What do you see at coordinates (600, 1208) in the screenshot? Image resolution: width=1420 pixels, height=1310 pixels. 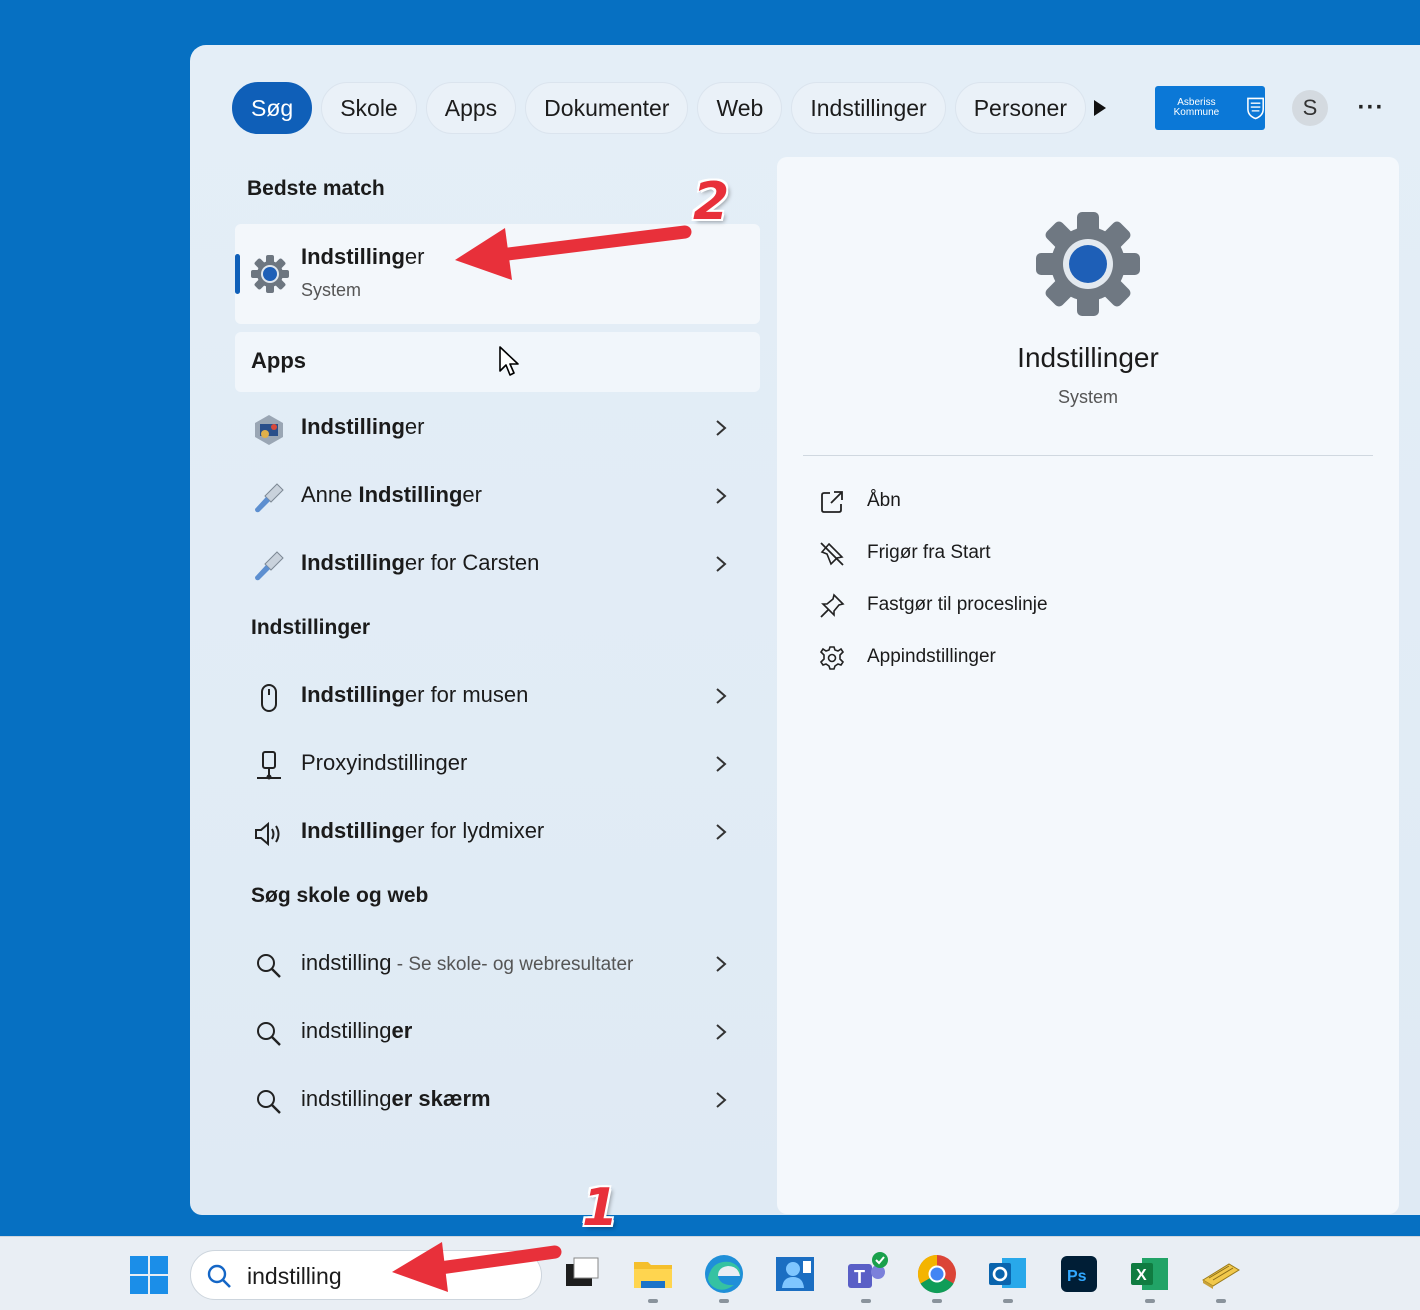 I see `annotation-step-1: 1` at bounding box center [600, 1208].